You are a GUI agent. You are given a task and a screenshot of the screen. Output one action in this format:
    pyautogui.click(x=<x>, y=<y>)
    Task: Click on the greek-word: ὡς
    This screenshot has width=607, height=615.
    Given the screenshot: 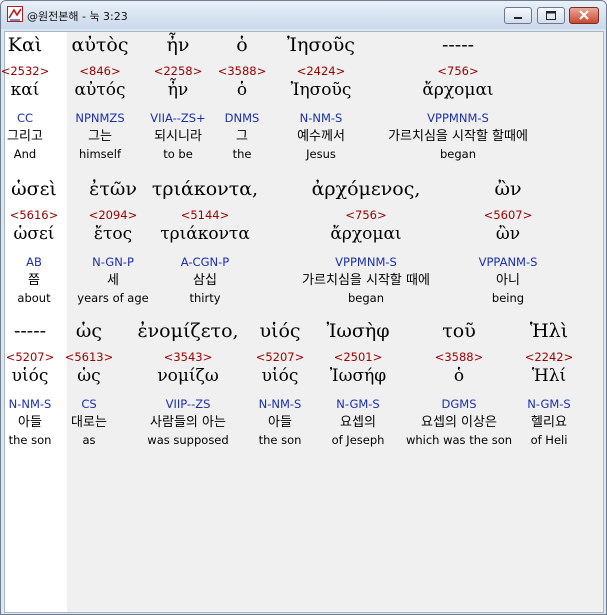 What is the action you would take?
    pyautogui.click(x=89, y=331)
    